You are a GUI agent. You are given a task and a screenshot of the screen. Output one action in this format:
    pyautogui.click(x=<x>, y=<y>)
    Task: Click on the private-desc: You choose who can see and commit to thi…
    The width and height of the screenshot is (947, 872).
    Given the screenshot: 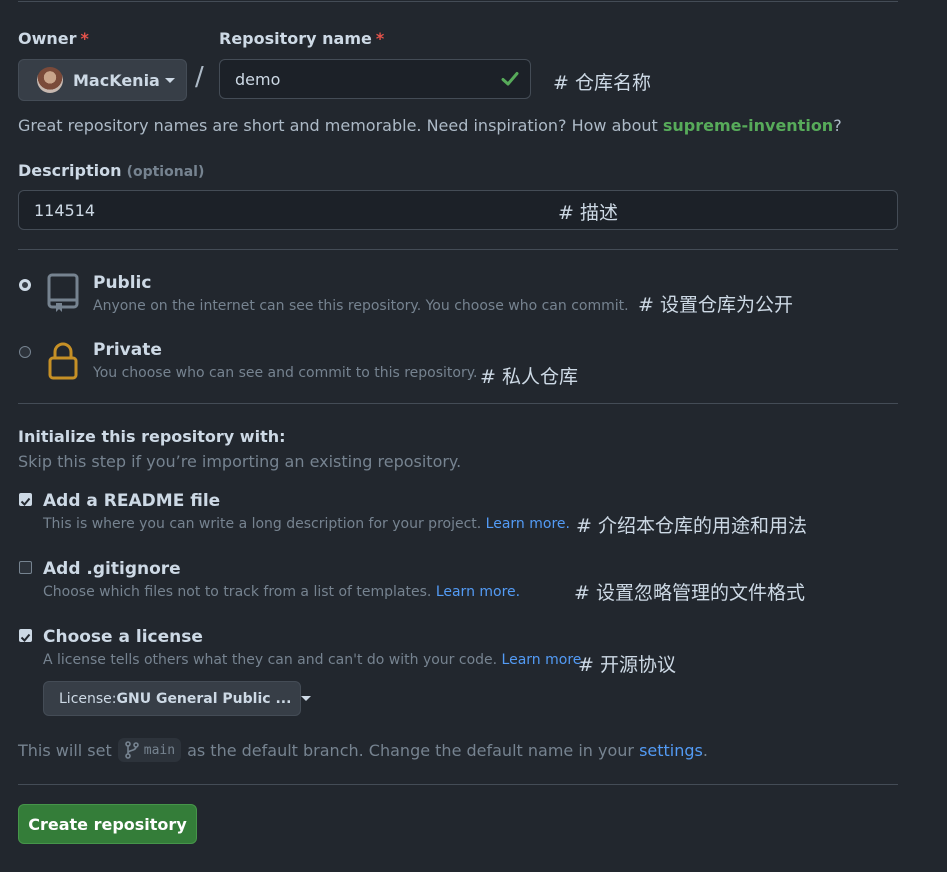 What is the action you would take?
    pyautogui.click(x=285, y=373)
    